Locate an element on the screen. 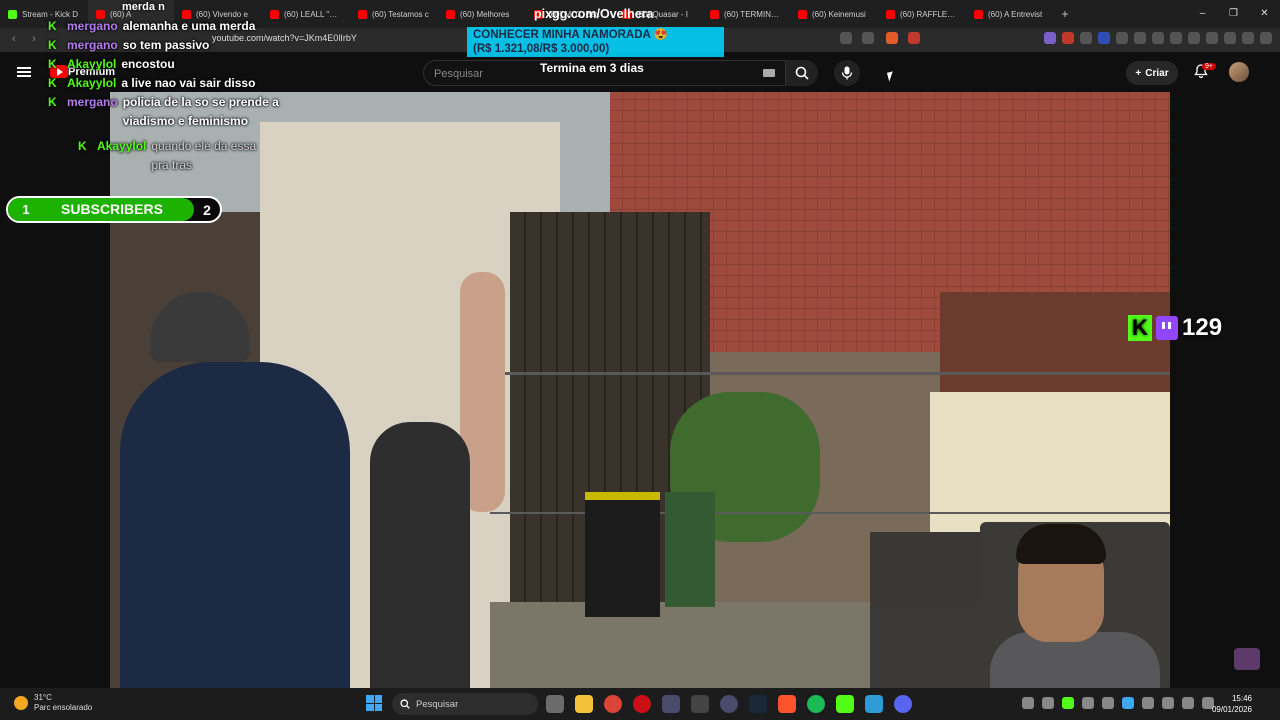 This screenshot has width=1280, height=720. menu-icon is located at coordinates (1266, 38).